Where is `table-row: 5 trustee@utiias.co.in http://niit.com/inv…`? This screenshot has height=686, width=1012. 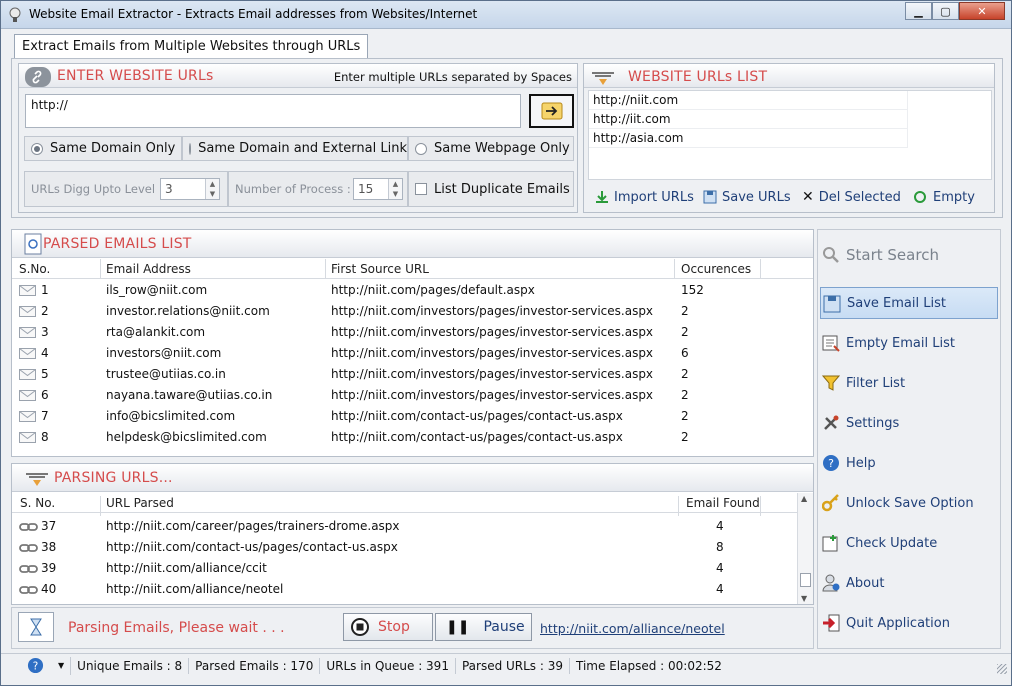
table-row: 5 trustee@utiias.co.in http://niit.com/inv… is located at coordinates (412, 373).